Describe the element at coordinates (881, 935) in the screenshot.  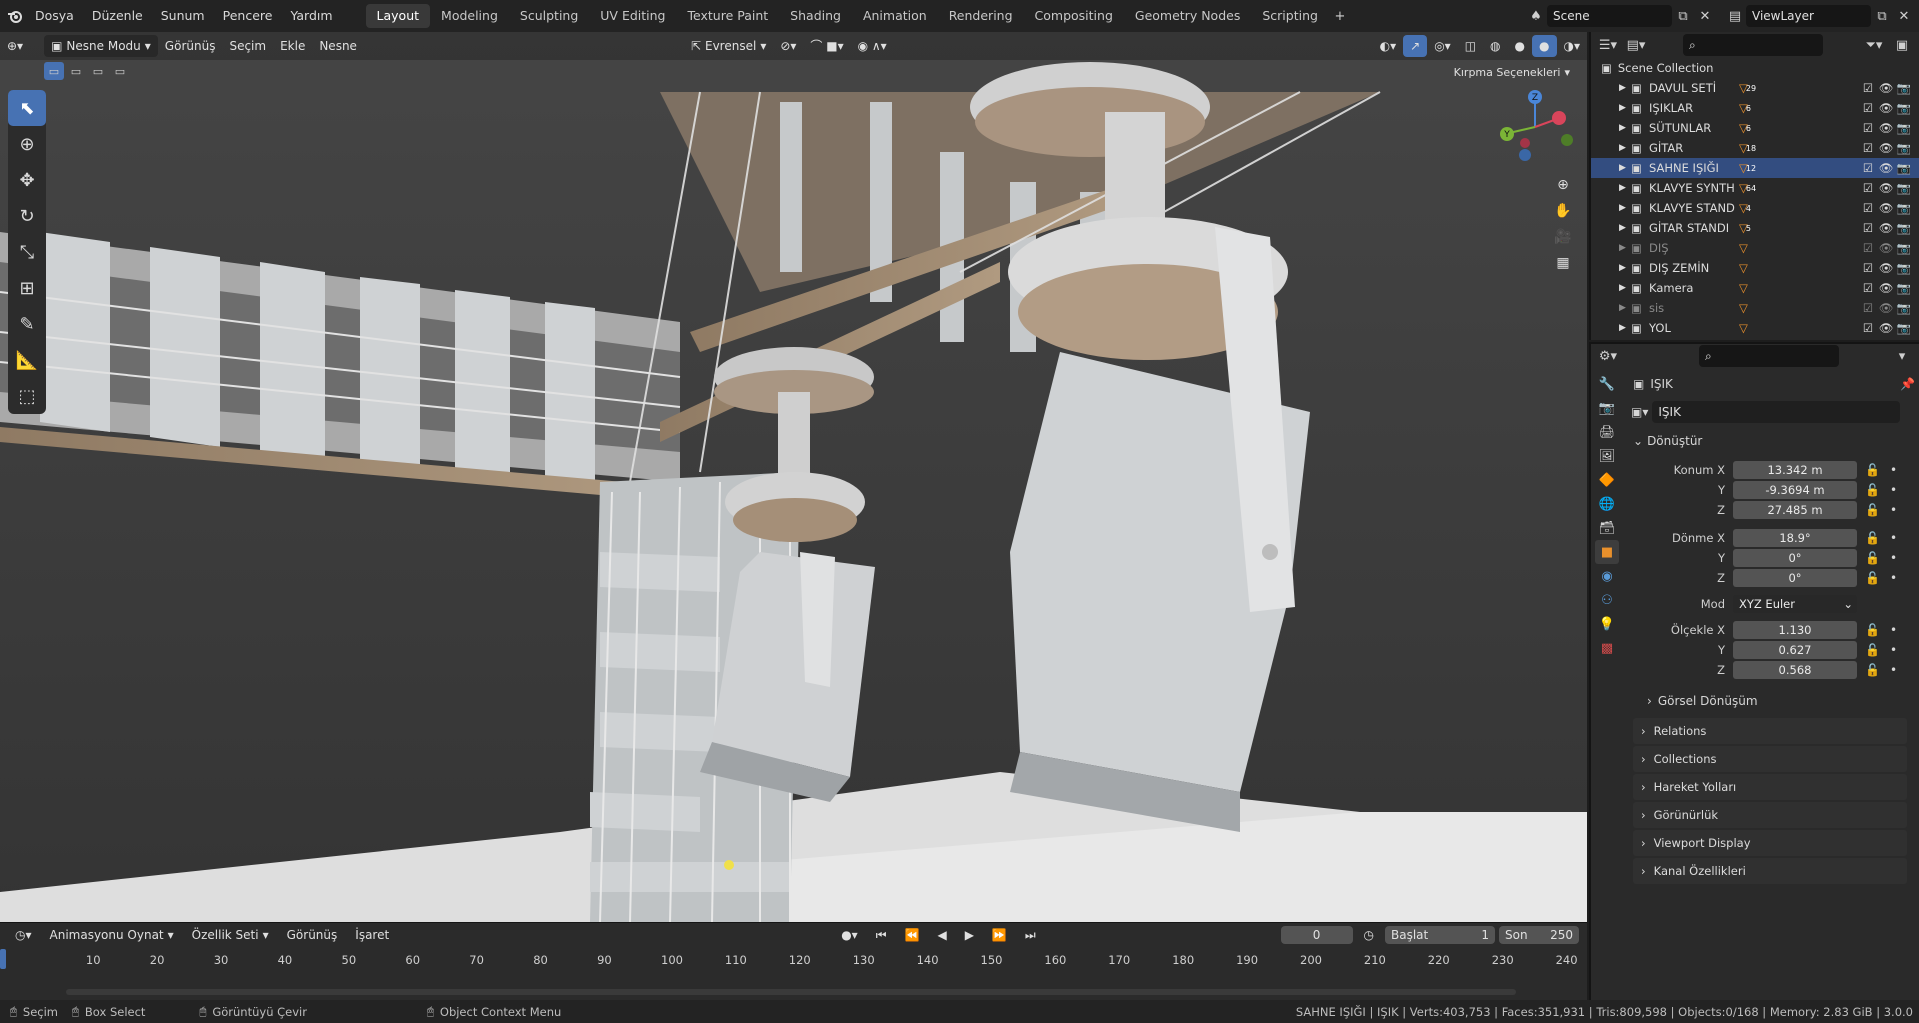
I see `jump-start-icon: ⏮` at that location.